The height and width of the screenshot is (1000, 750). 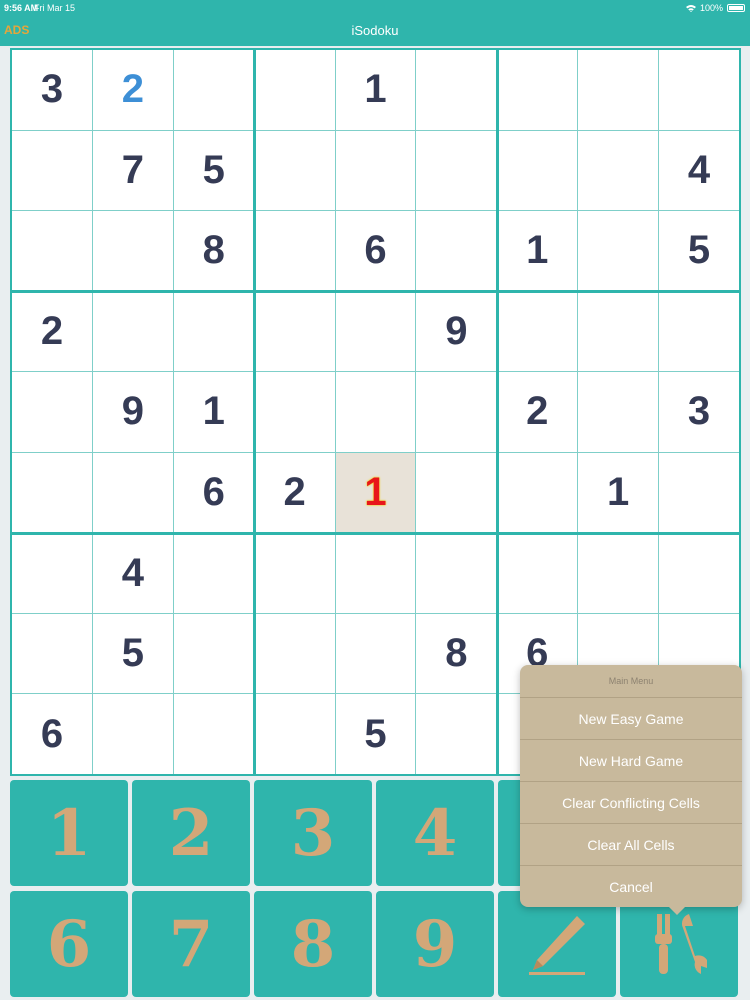 I want to click on menu-title: Main Menu, so click(x=631, y=681).